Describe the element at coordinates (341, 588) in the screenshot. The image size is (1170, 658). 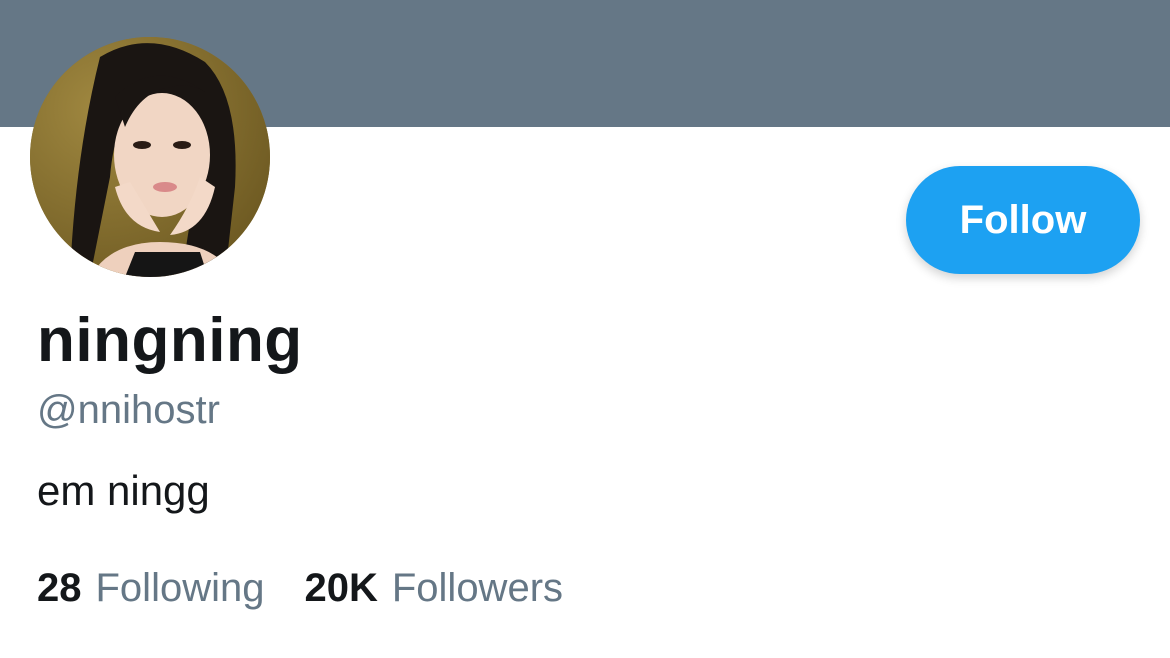
I see `followers-count: 20K` at that location.